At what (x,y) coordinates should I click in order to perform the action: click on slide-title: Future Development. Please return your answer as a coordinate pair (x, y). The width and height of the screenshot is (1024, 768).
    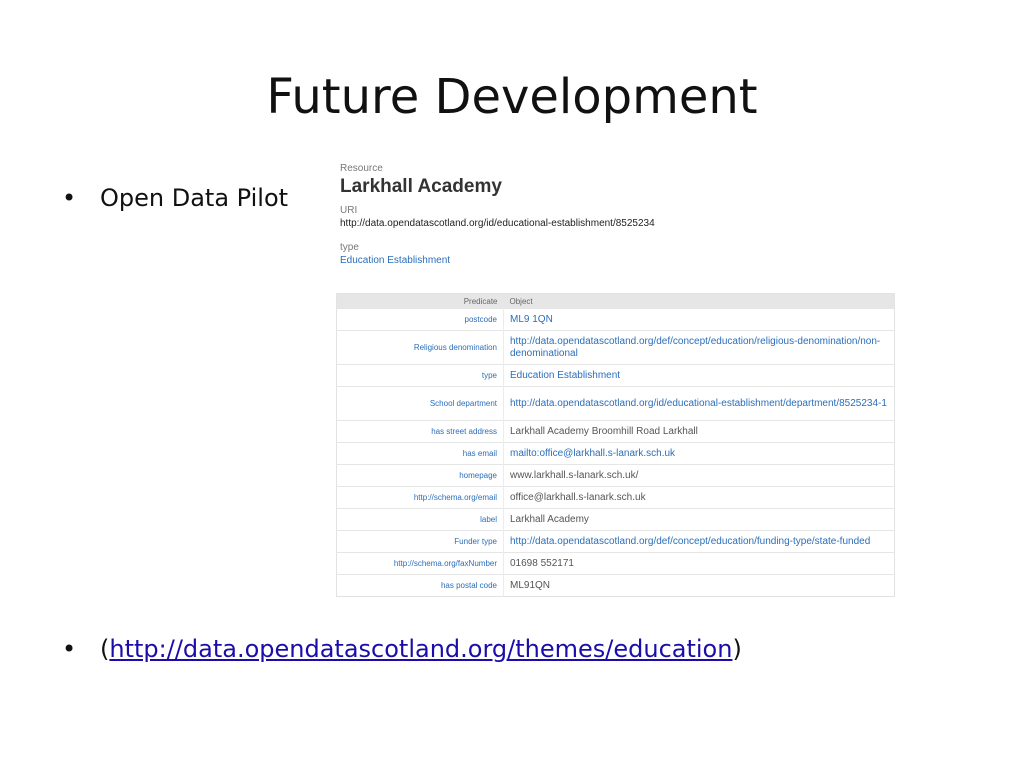
    Looking at the image, I should click on (512, 97).